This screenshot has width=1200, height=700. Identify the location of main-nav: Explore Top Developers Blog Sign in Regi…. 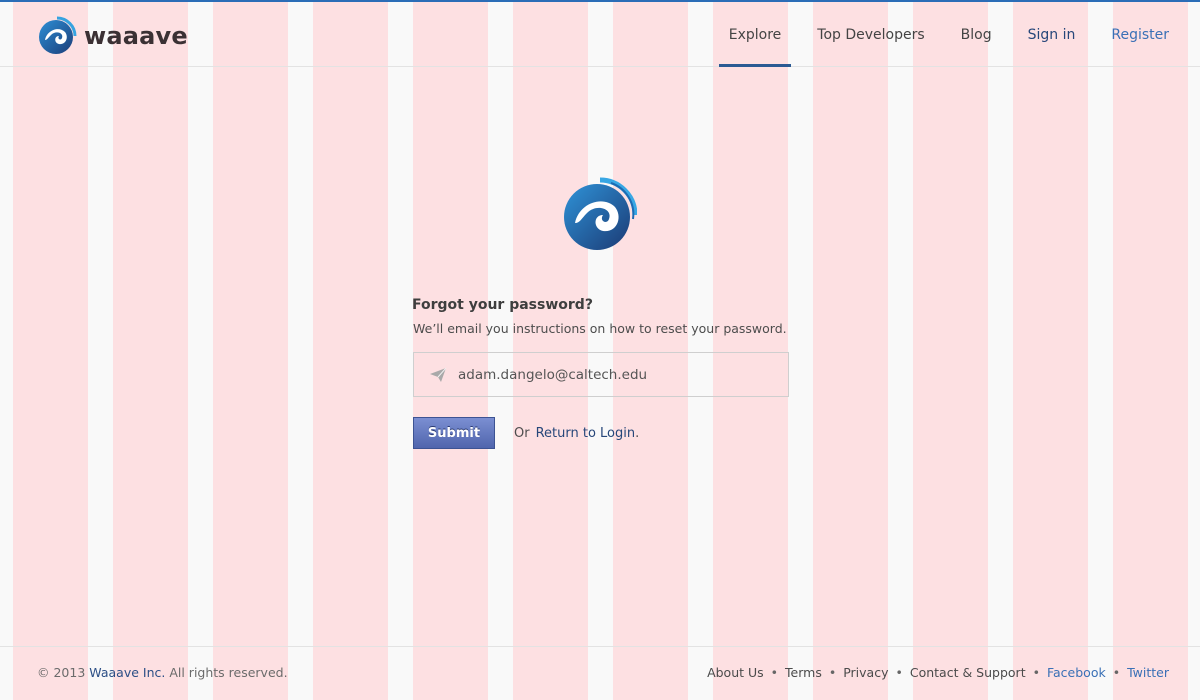
(936, 34).